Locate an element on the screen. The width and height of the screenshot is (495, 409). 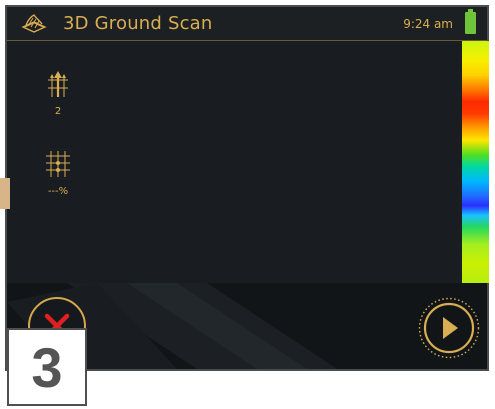
side-panel-handle is located at coordinates (5, 193).